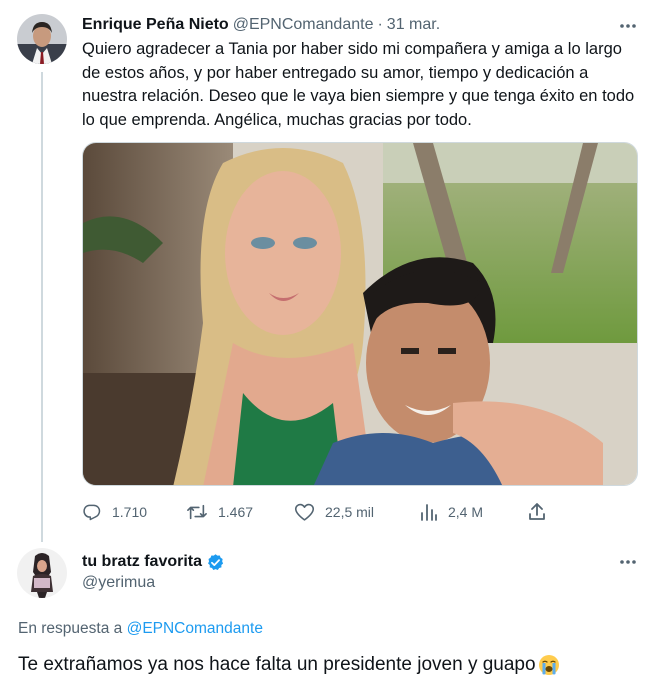 Image resolution: width=656 pixels, height=696 pixels. I want to click on reply-button: 1.710, so click(114, 512).